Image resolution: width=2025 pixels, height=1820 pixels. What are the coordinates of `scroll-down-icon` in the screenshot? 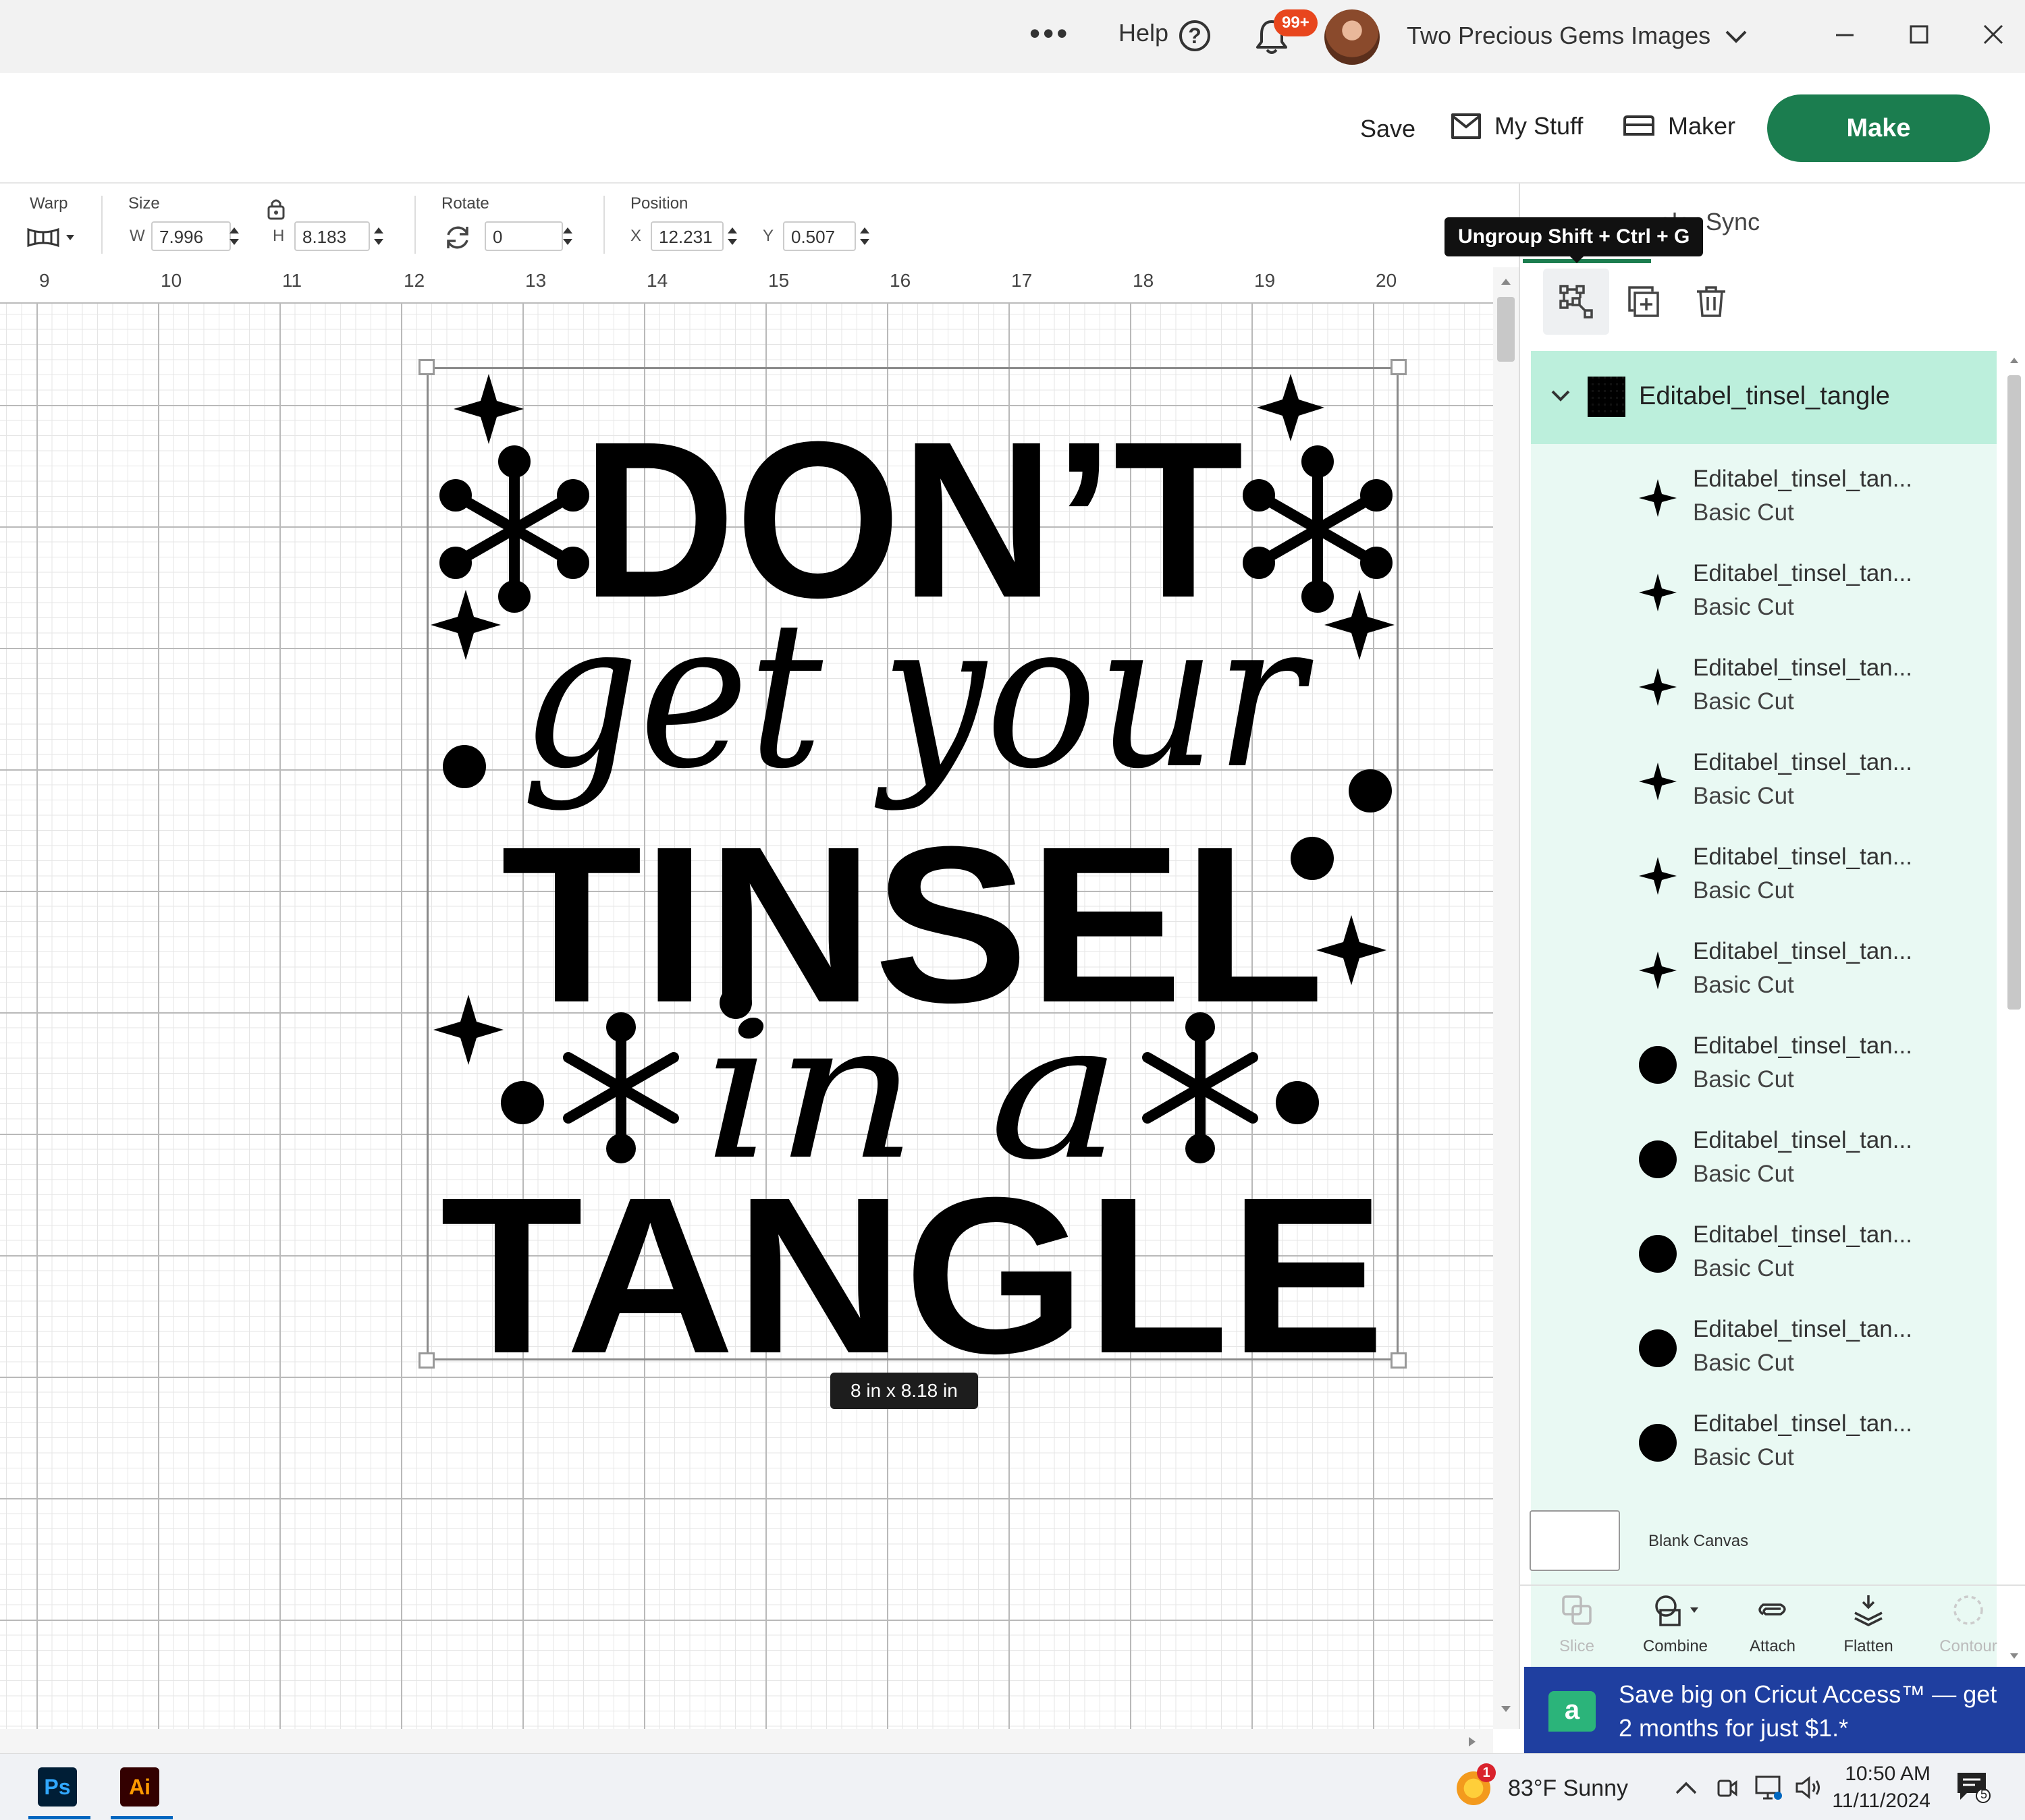 It's located at (1506, 1709).